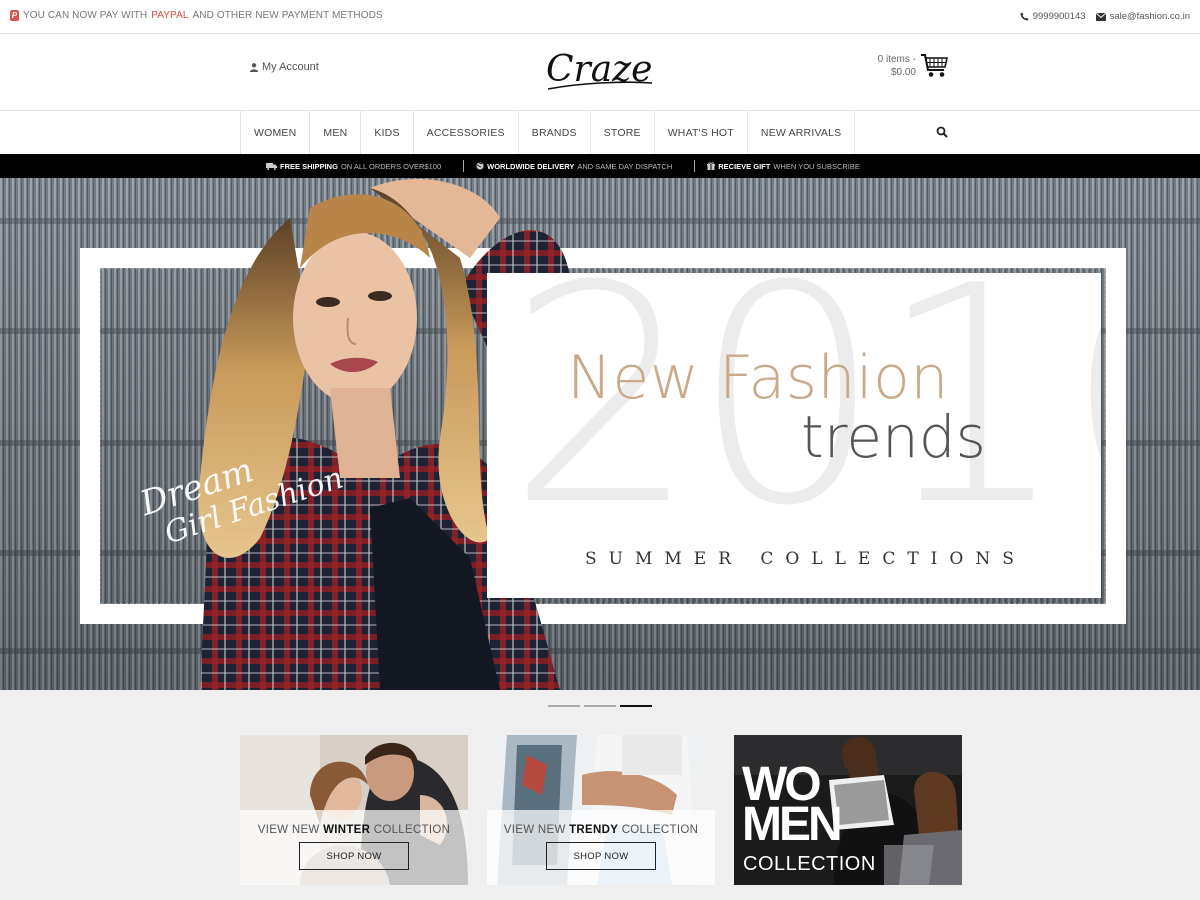 Image resolution: width=1200 pixels, height=900 pixels. I want to click on email-contact: sale@fashion.co.in, so click(1142, 16).